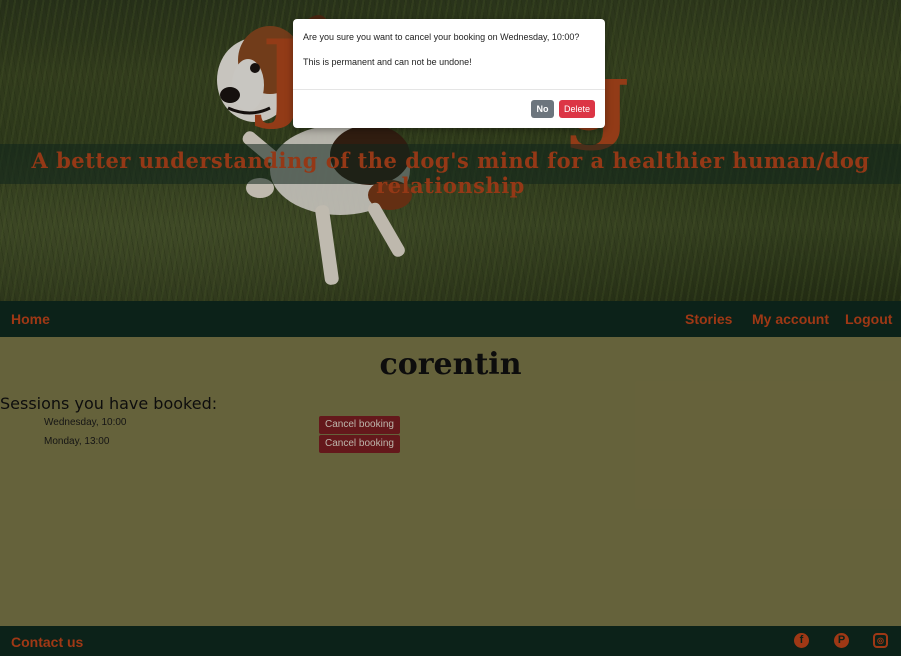  Describe the element at coordinates (577, 109) in the screenshot. I see `delete-button: Delete` at that location.